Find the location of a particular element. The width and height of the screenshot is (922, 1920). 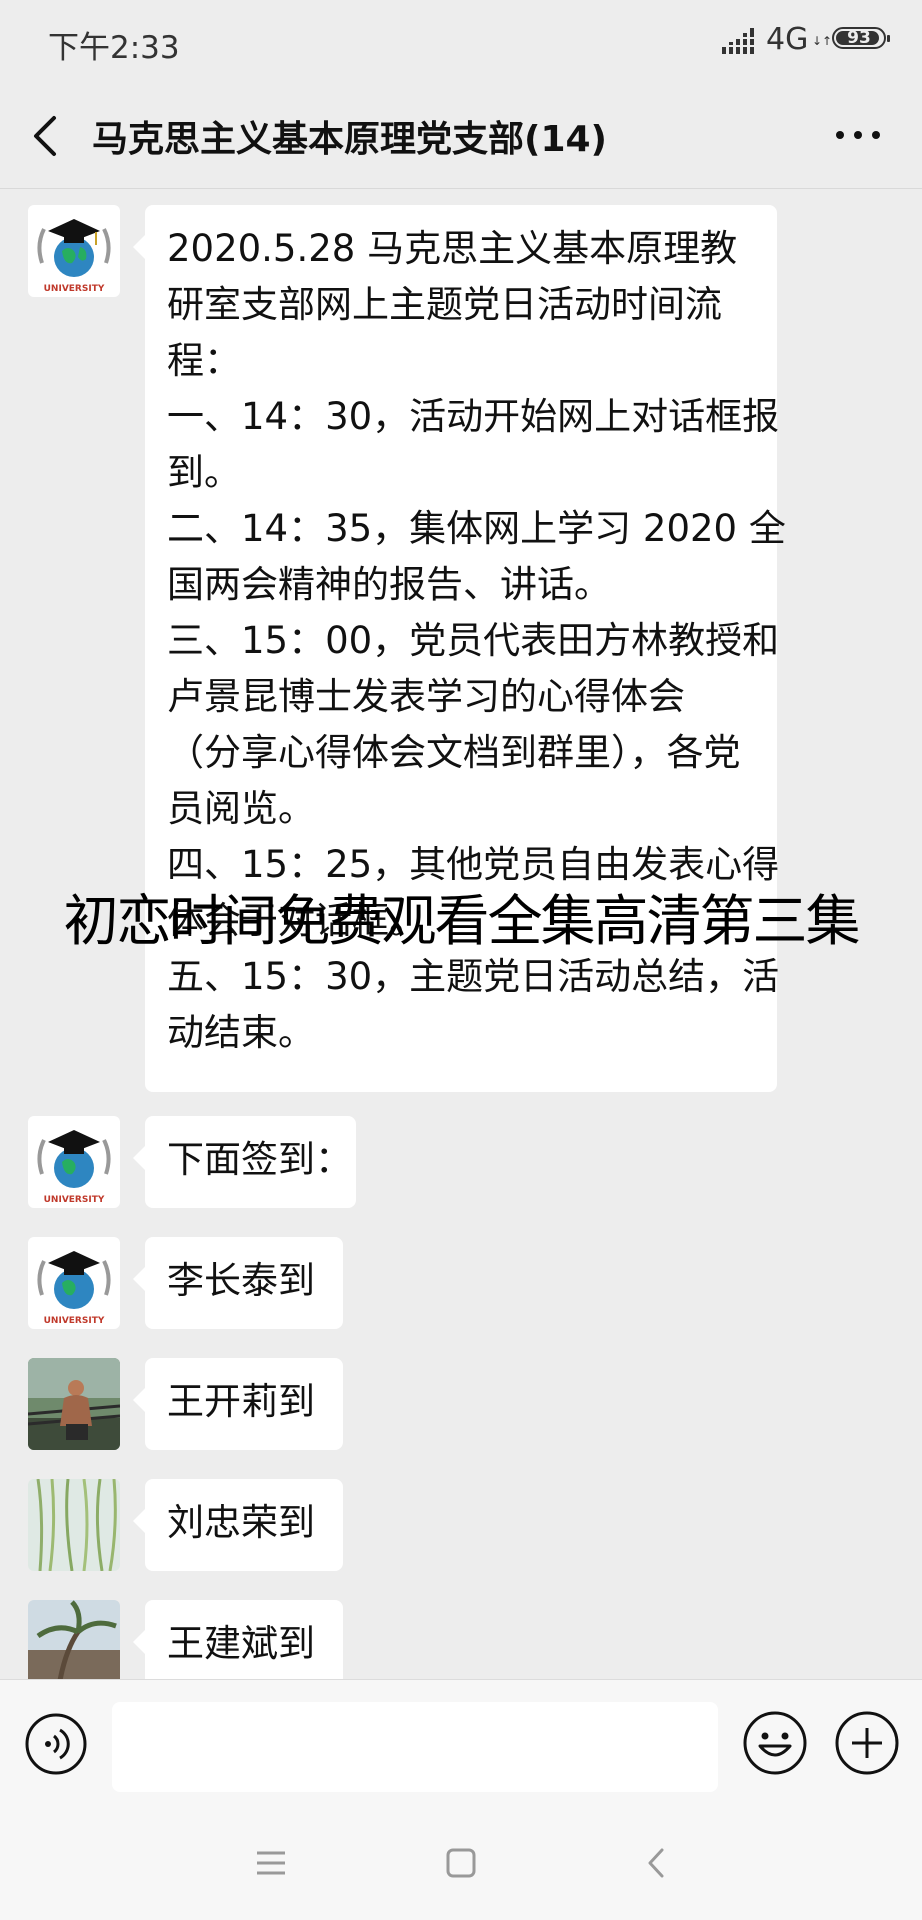

emoji-icon is located at coordinates (775, 1743).